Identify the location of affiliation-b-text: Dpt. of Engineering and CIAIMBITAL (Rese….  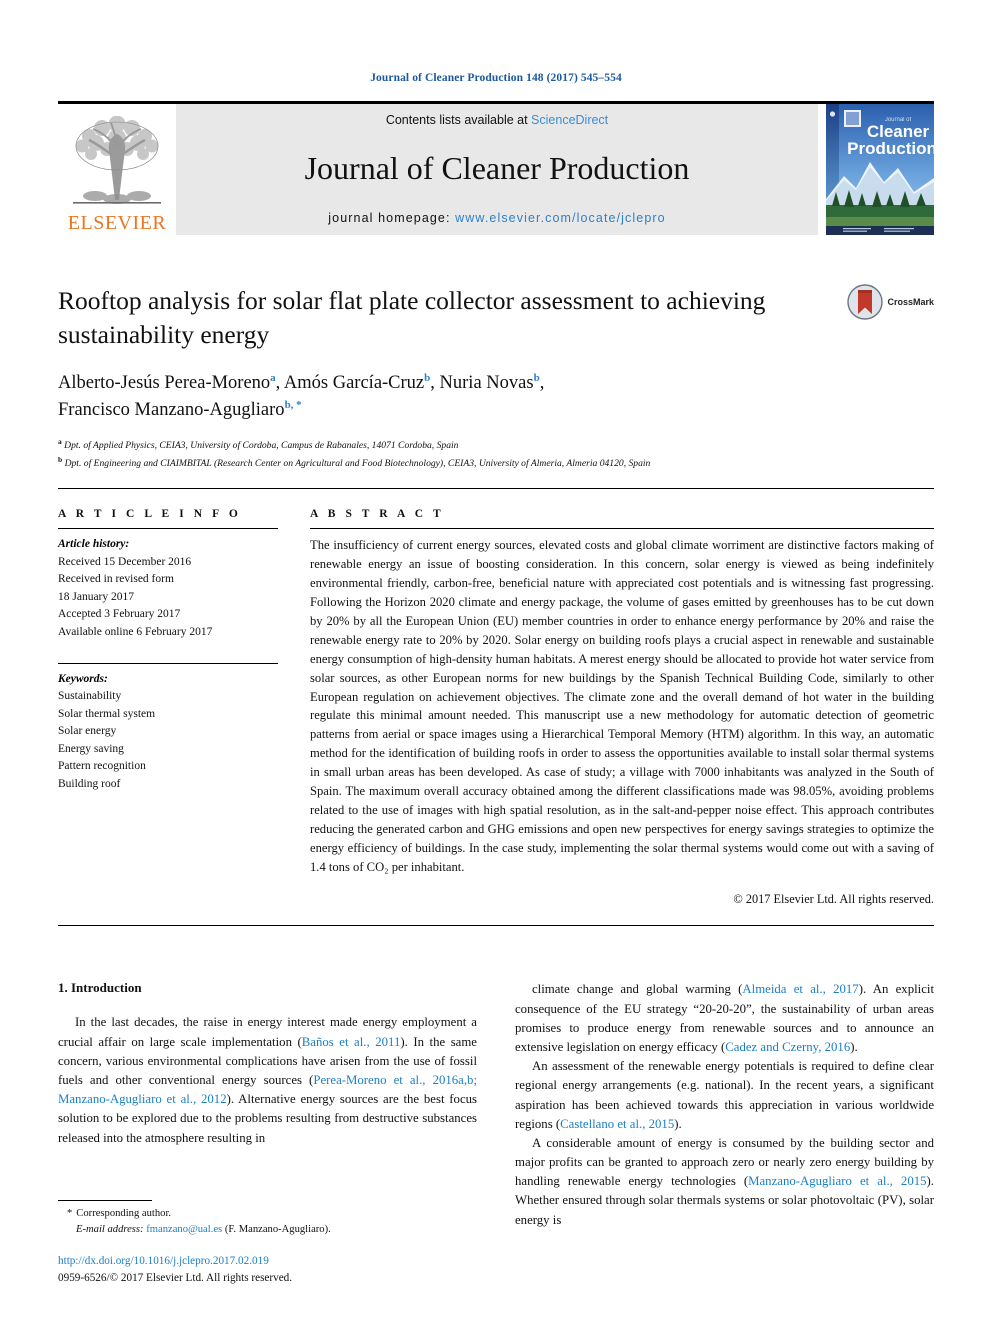
(357, 463).